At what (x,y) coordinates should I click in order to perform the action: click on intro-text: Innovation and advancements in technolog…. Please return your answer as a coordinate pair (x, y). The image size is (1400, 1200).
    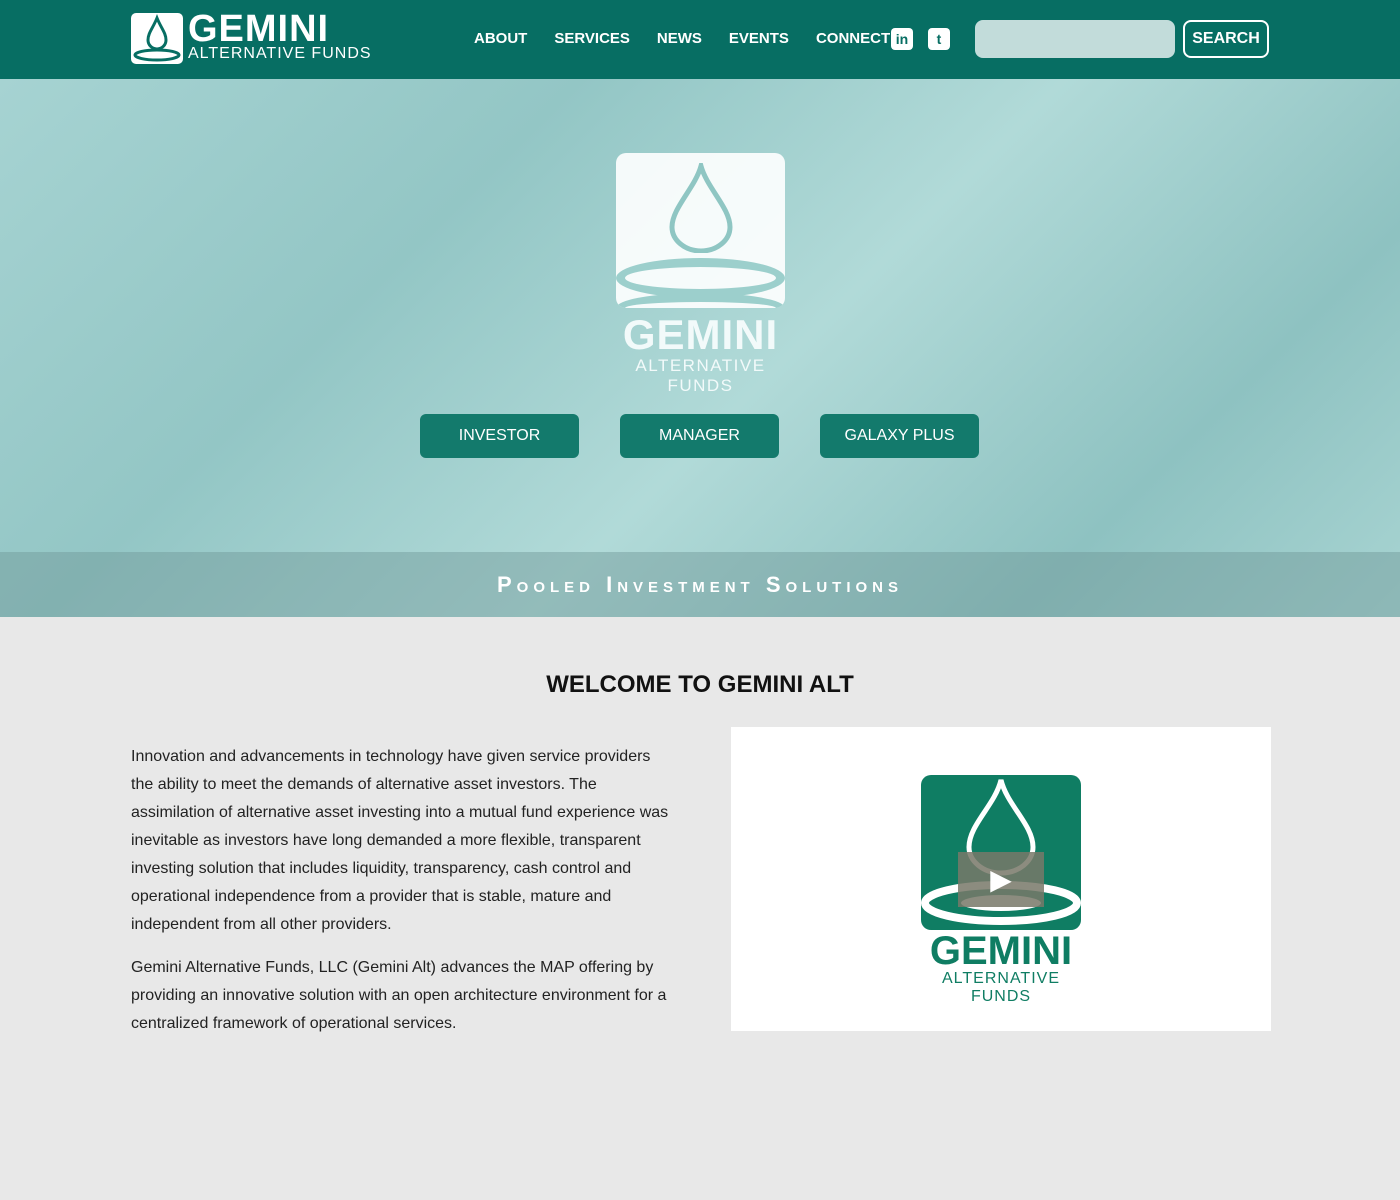
    Looking at the image, I should click on (401, 898).